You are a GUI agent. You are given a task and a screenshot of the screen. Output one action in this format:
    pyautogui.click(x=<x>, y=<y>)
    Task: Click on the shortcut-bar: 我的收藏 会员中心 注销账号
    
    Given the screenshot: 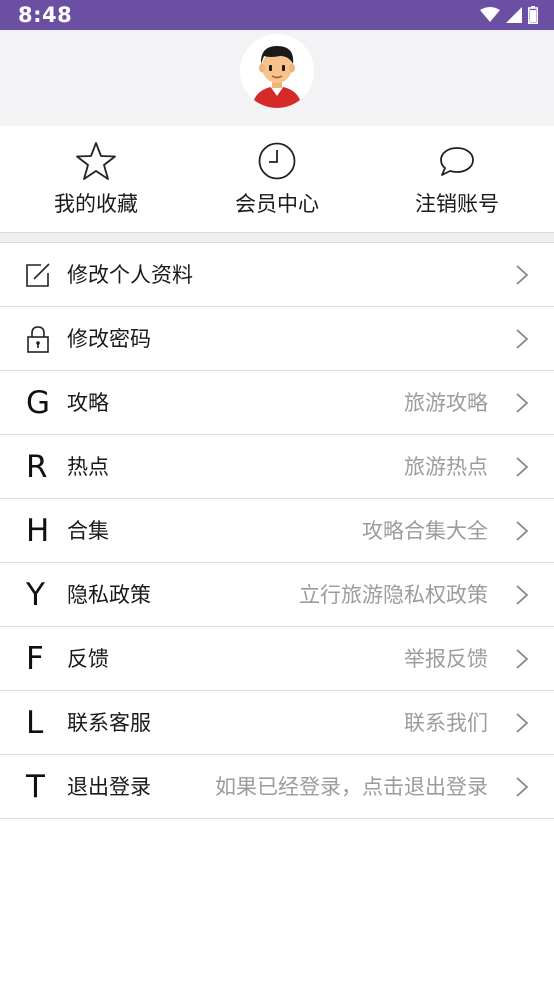 What is the action you would take?
    pyautogui.click(x=277, y=179)
    